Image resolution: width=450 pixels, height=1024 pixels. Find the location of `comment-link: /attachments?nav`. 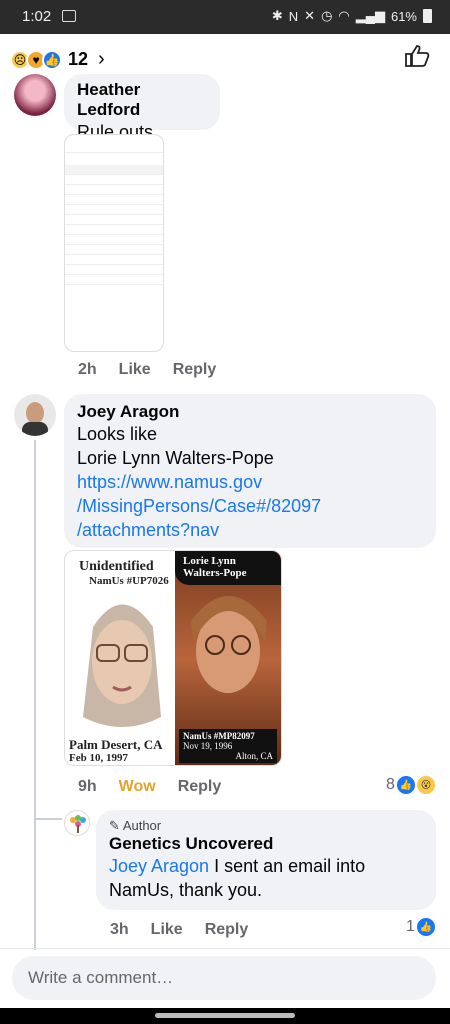

comment-link: /attachments?nav is located at coordinates (250, 530).